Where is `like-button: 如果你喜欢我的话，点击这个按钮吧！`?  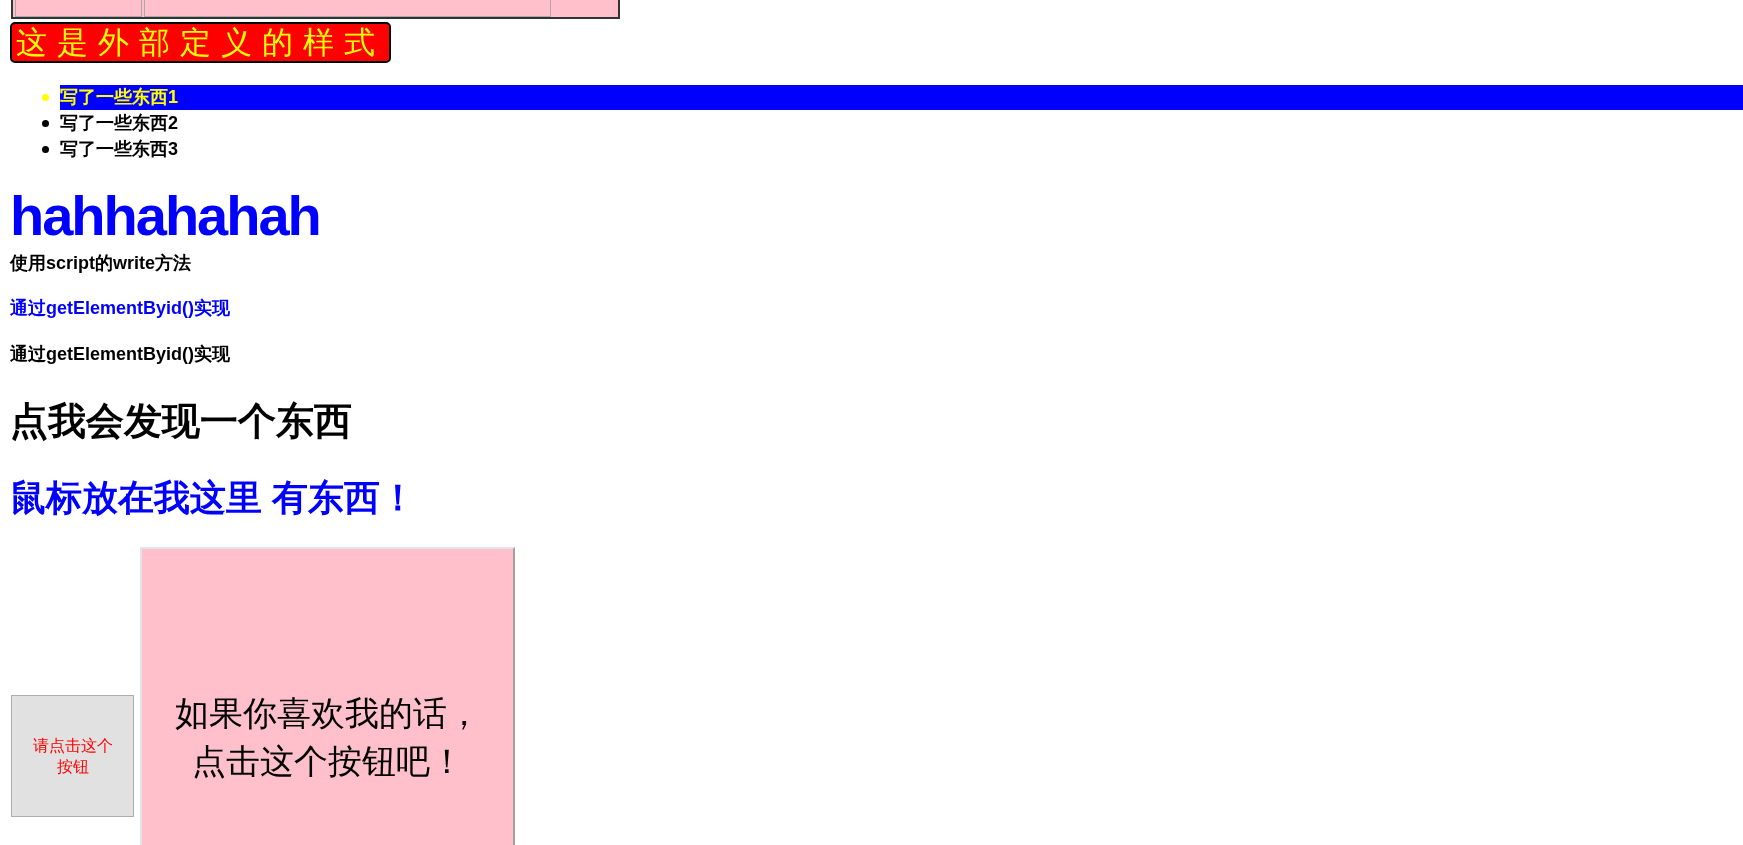
like-button: 如果你喜欢我的话，点击这个按钮吧！ is located at coordinates (327, 696).